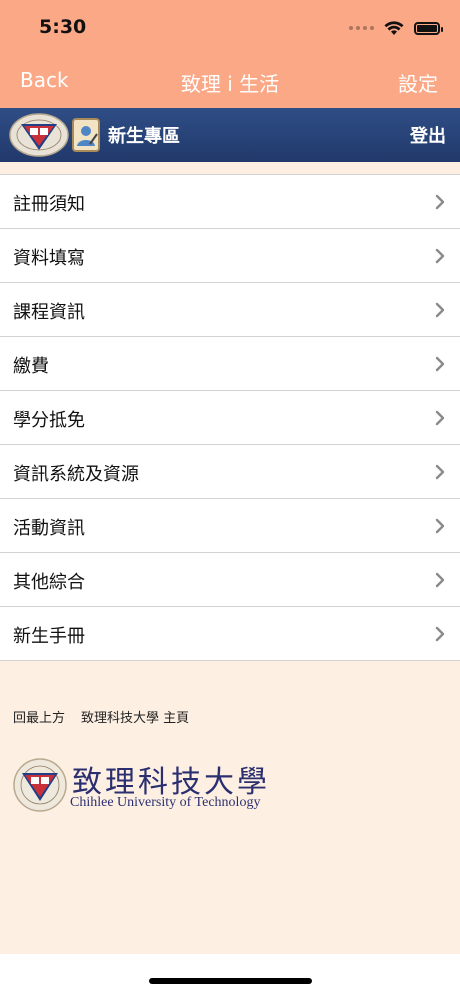 This screenshot has height=996, width=460. I want to click on menu-item-label: 資訊系統及資源, so click(76, 474).